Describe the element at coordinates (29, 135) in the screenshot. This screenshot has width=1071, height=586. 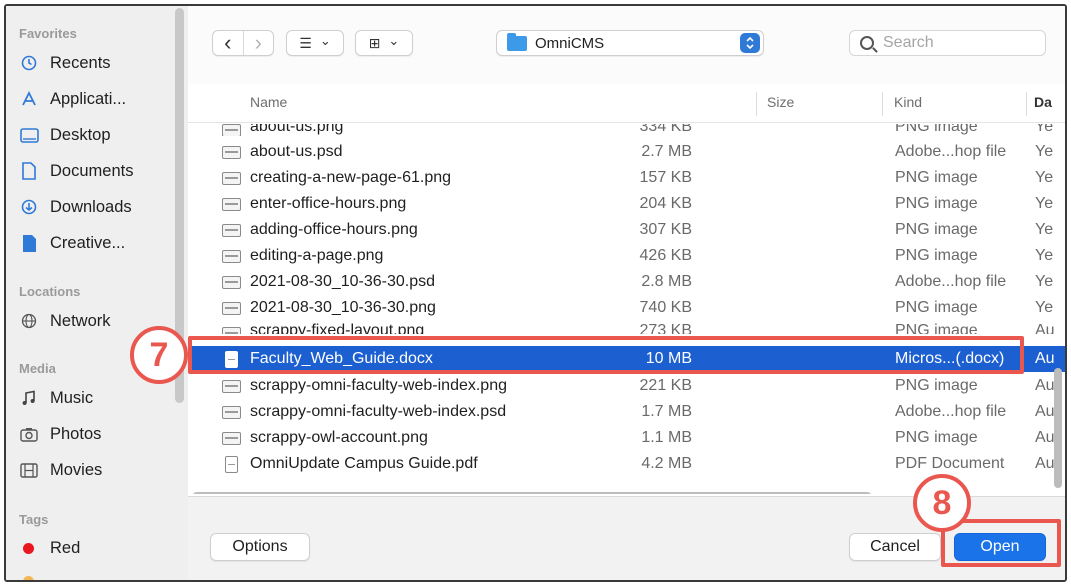
I see `desktop-icon` at that location.